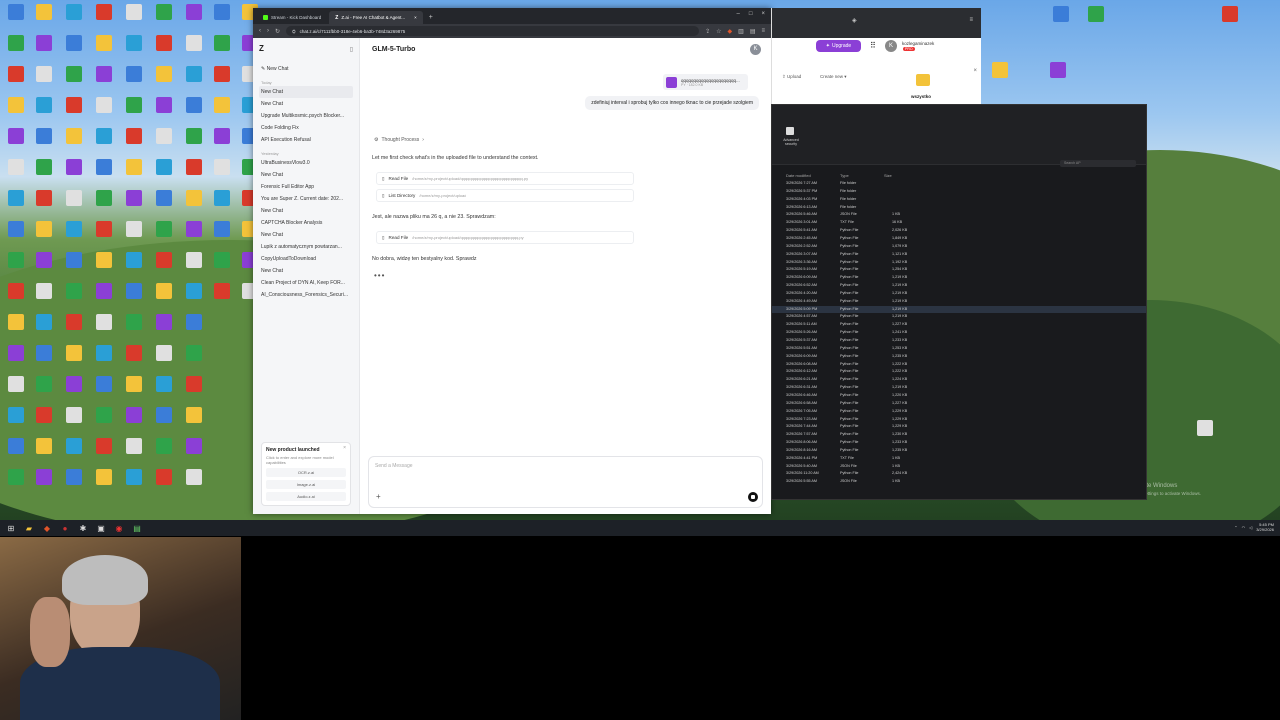 The width and height of the screenshot is (1280, 720). I want to click on maximize-icon: □, so click(751, 14).